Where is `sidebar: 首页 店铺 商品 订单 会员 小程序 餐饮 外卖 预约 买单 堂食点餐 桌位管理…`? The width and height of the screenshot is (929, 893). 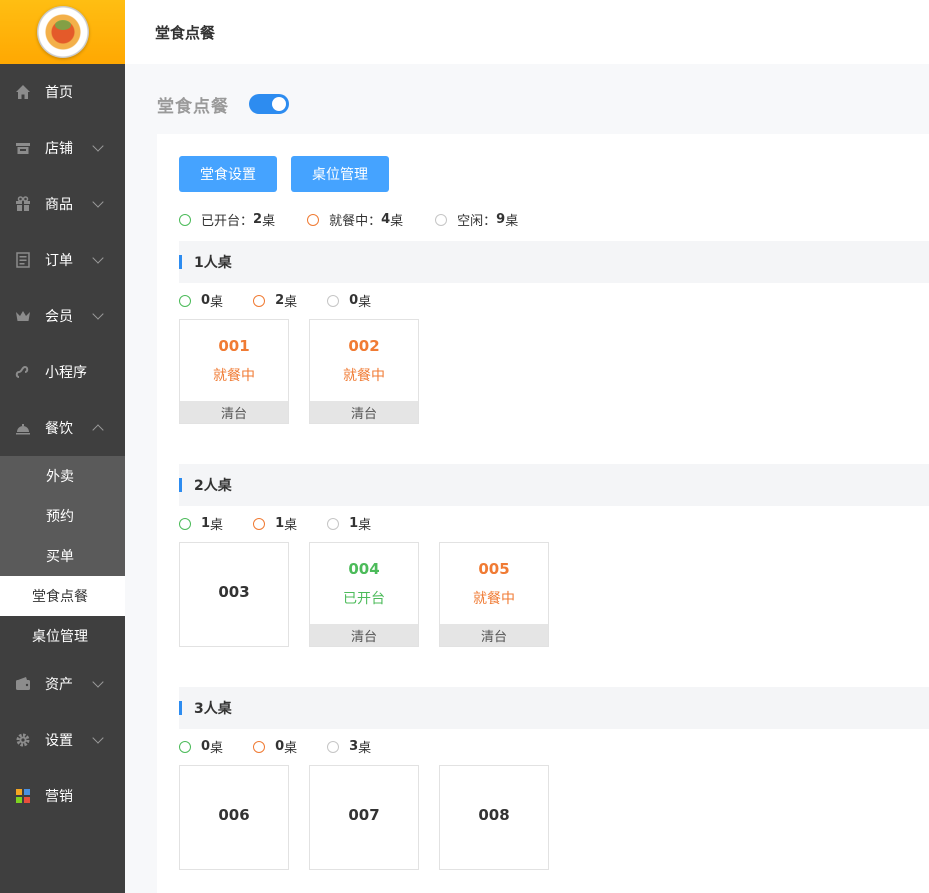 sidebar: 首页 店铺 商品 订单 会员 小程序 餐饮 外卖 预约 买单 堂食点餐 桌位管理… is located at coordinates (62, 446).